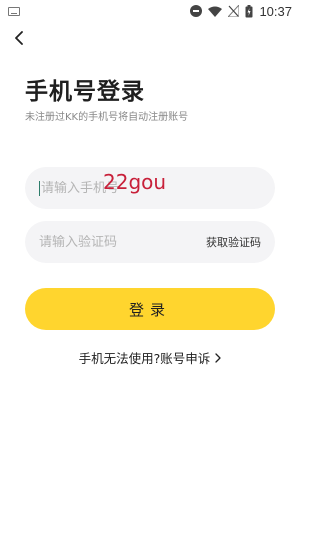  What do you see at coordinates (107, 117) in the screenshot?
I see `page-subtitle: 未注册过KK的手机号将自动注册账号` at bounding box center [107, 117].